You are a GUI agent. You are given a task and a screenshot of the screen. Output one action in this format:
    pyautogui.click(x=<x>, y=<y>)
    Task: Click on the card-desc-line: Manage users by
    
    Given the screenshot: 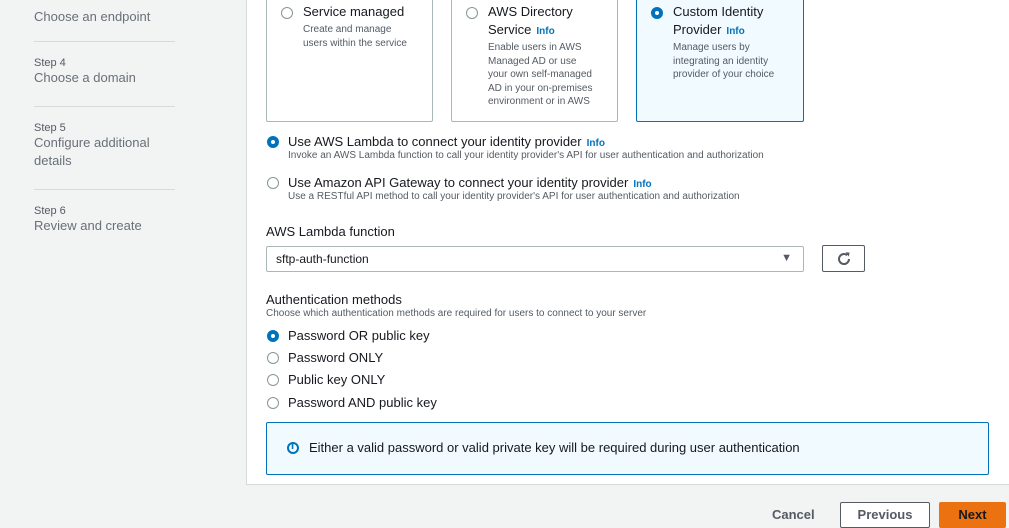 What is the action you would take?
    pyautogui.click(x=711, y=47)
    